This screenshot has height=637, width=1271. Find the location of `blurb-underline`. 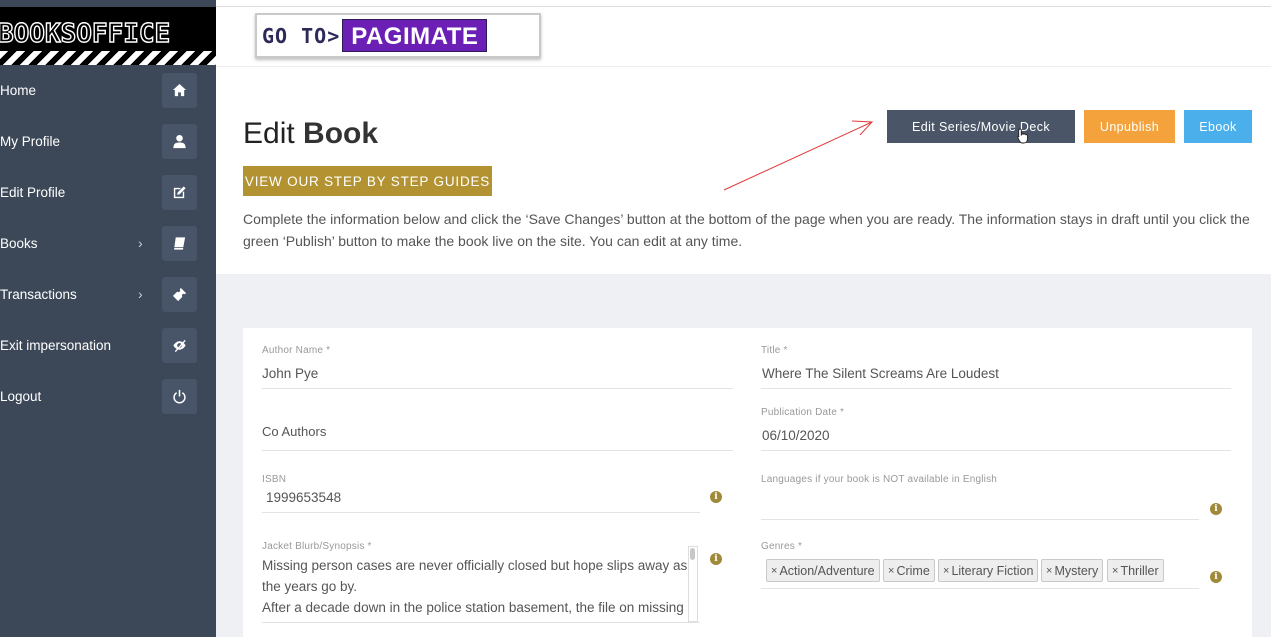

blurb-underline is located at coordinates (481, 622).